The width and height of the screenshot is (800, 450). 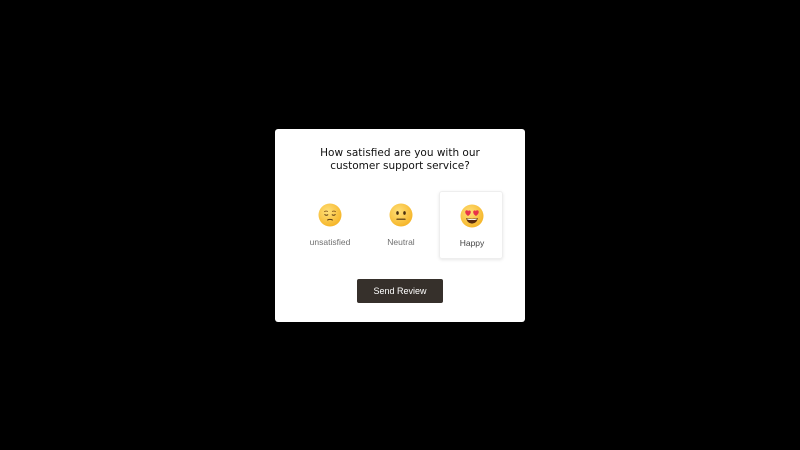 What do you see at coordinates (472, 216) in the screenshot?
I see `heart-eyes-face-icon` at bounding box center [472, 216].